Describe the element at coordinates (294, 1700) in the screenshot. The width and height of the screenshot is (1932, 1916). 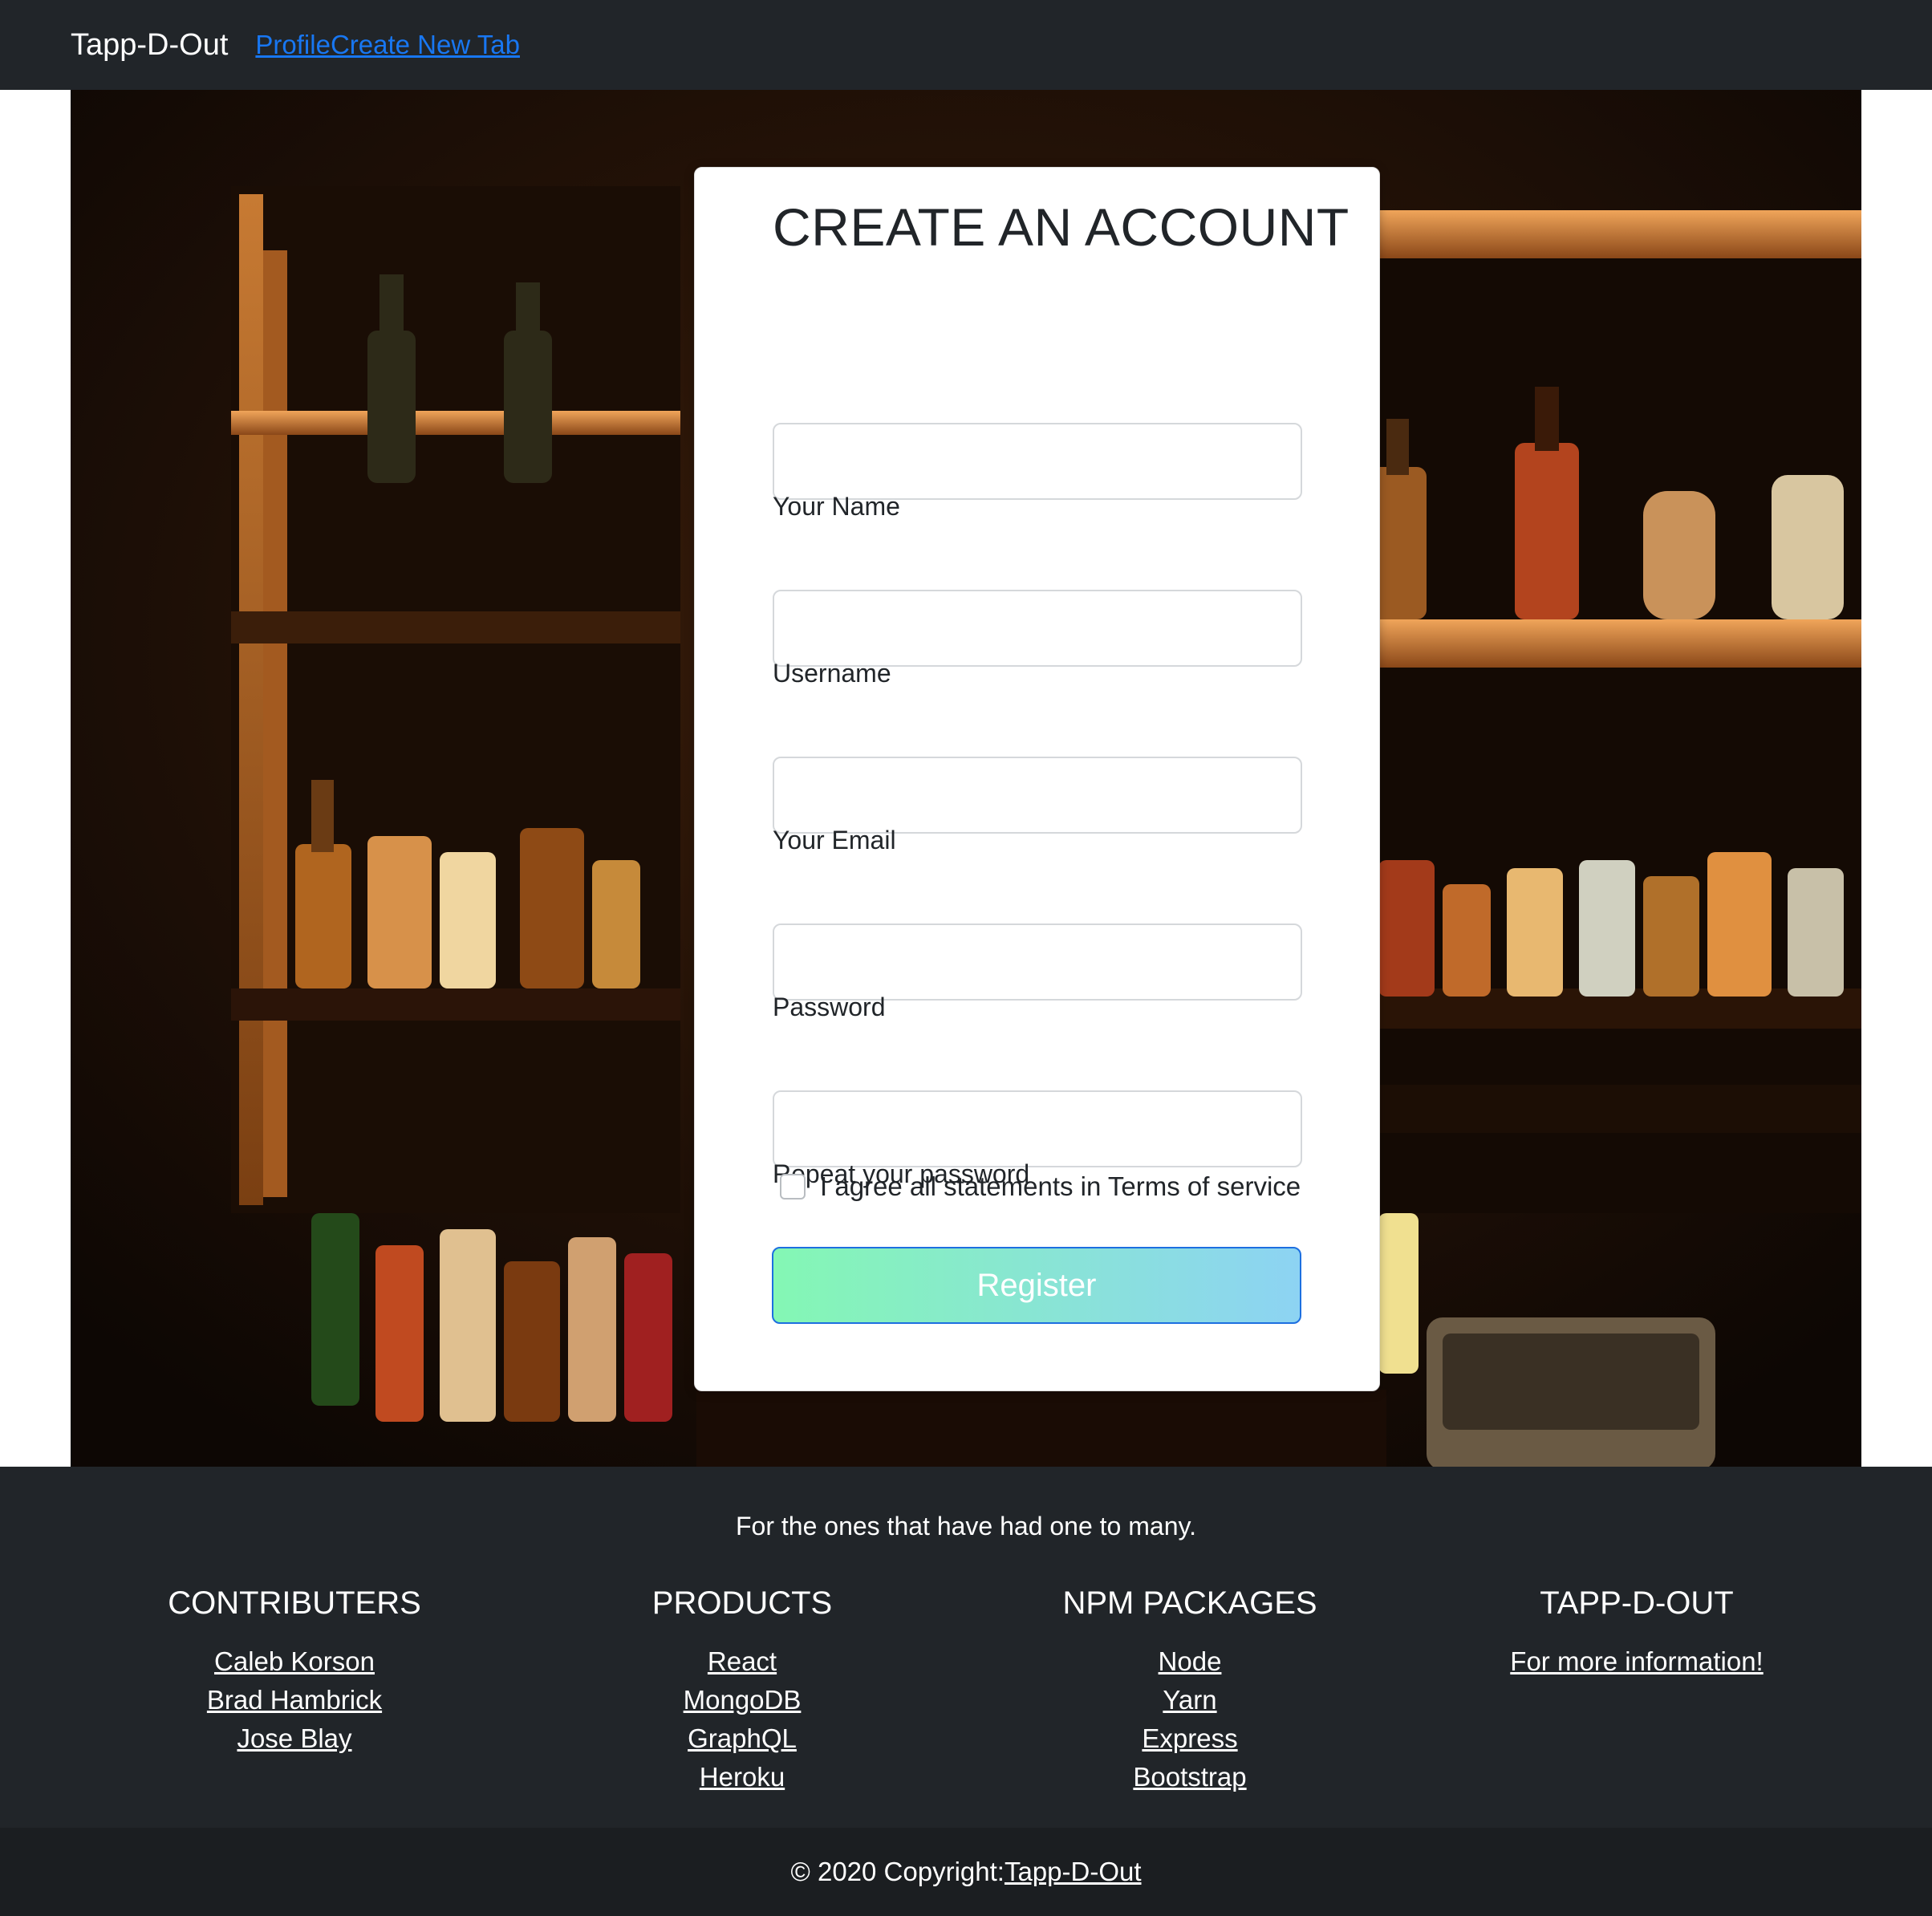
I see `footer-link-brad-hambrick: Brad Hambrick` at that location.